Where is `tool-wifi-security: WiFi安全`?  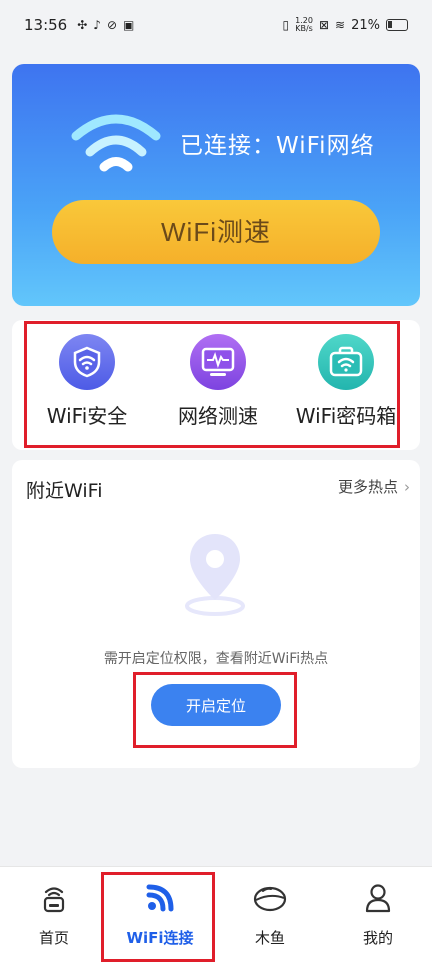
tool-wifi-security: WiFi安全 is located at coordinates (87, 381).